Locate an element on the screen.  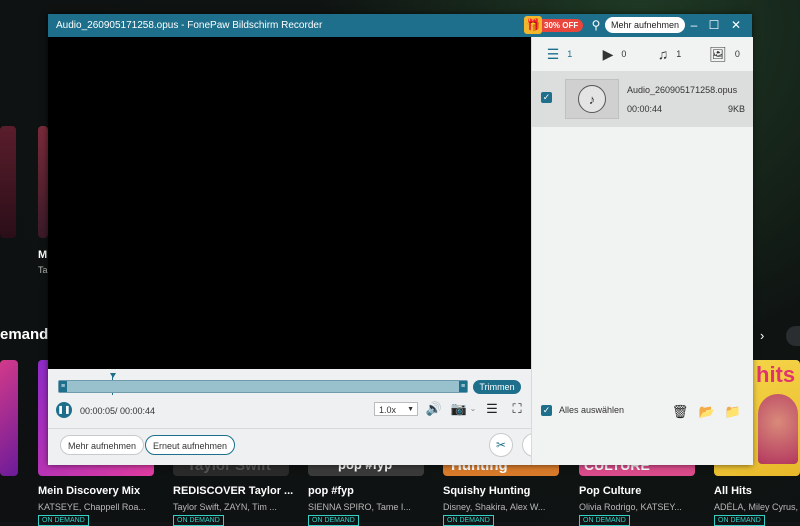
recording-item: ✓ ♪ Audio_260905171258.opus 00:00:44 9KB is located at coordinates (642, 99).